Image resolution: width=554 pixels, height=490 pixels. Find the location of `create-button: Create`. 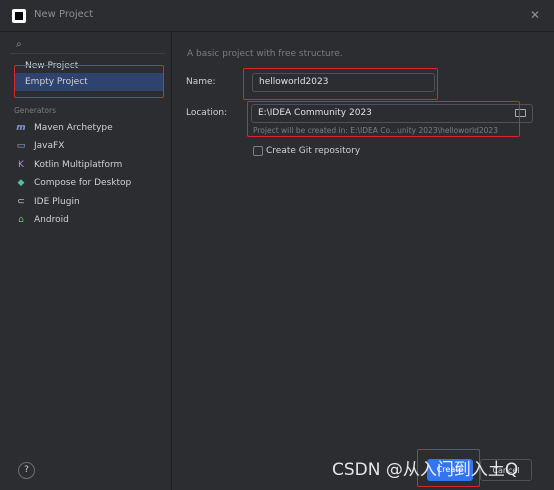

create-button: Create is located at coordinates (450, 470).